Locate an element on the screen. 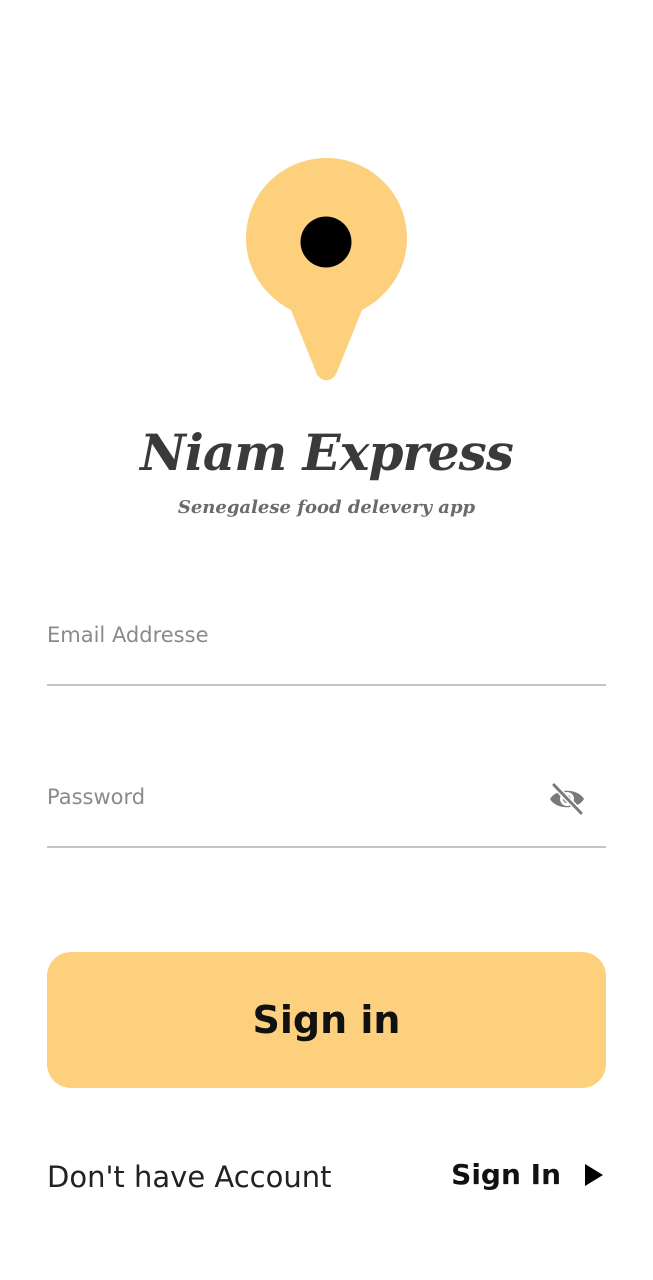 The width and height of the screenshot is (653, 1280). password-field-container is located at coordinates (326, 810).